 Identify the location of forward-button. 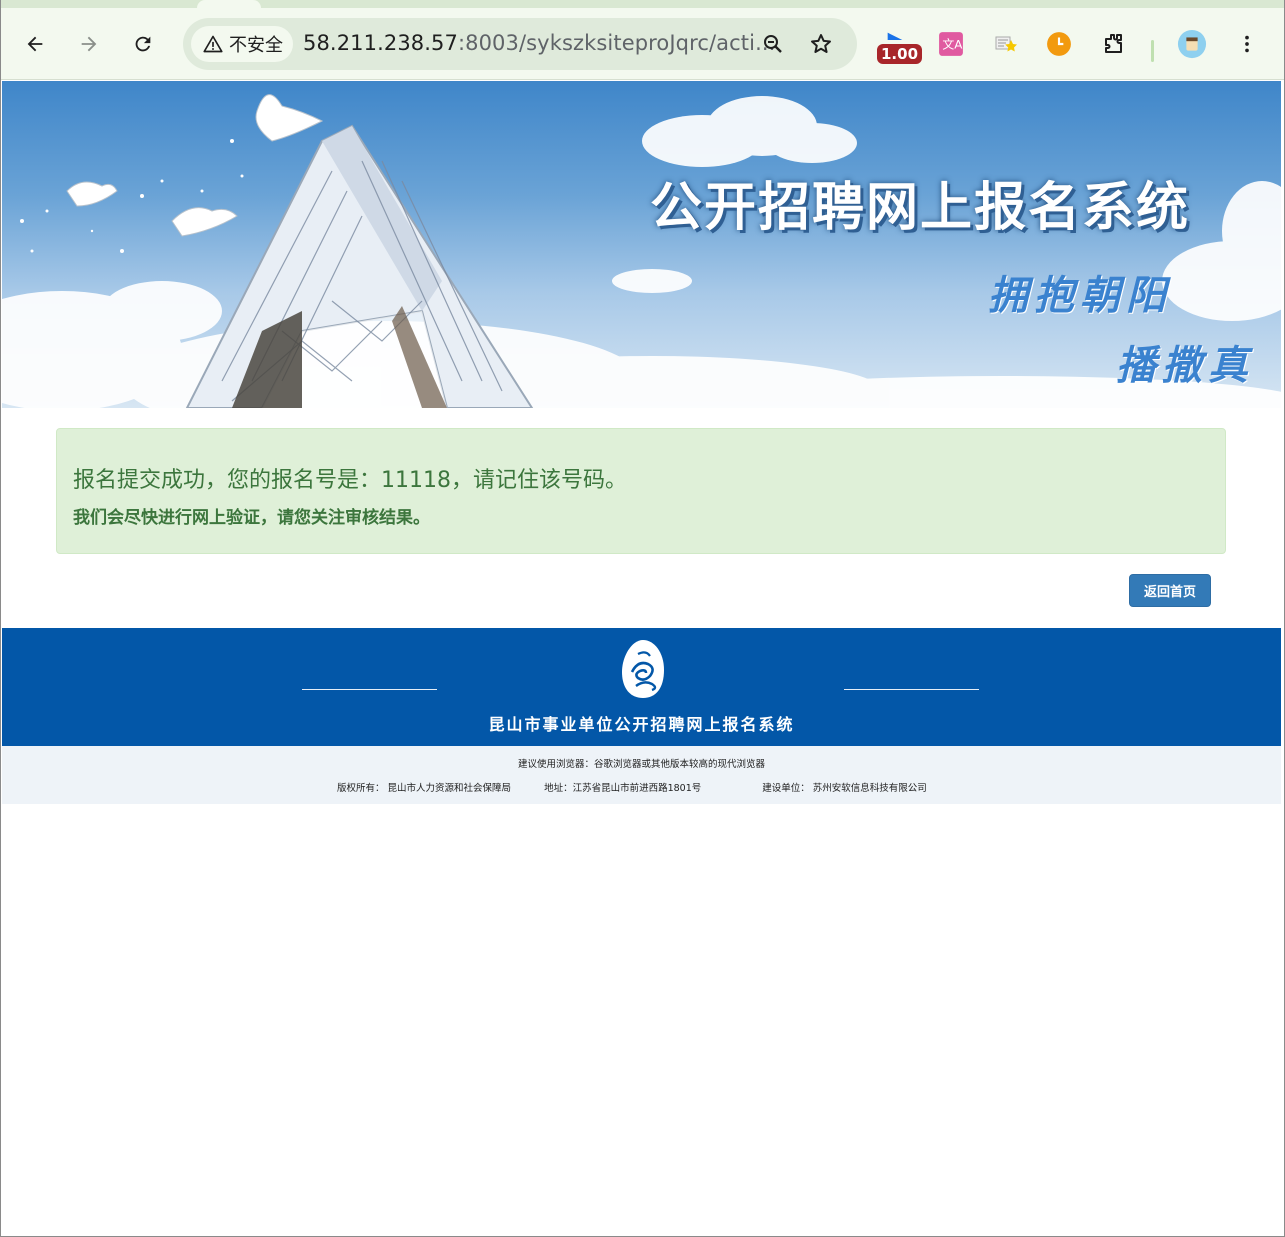
(89, 44).